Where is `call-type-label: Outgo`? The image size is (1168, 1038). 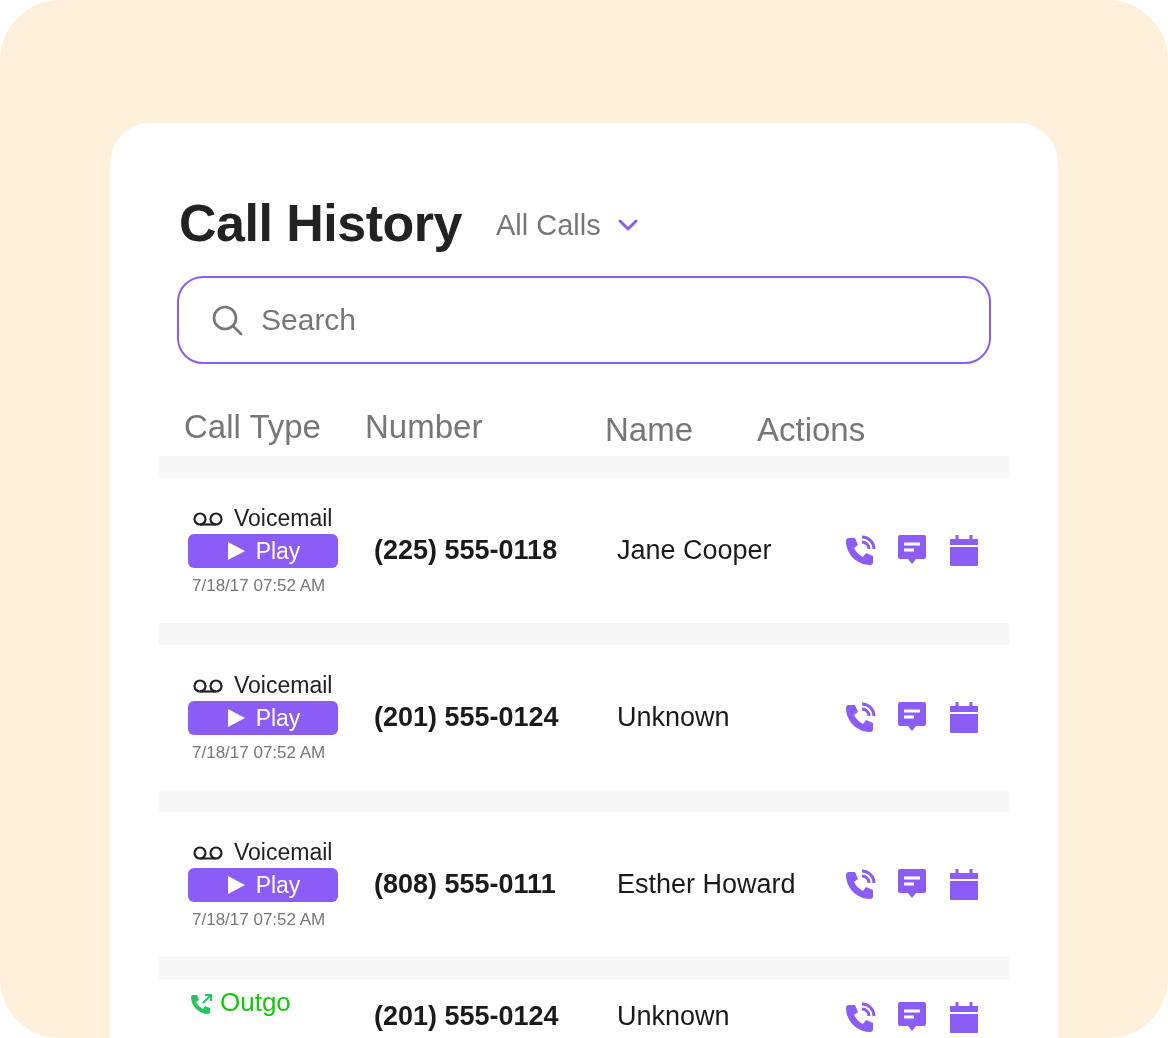 call-type-label: Outgo is located at coordinates (255, 1002).